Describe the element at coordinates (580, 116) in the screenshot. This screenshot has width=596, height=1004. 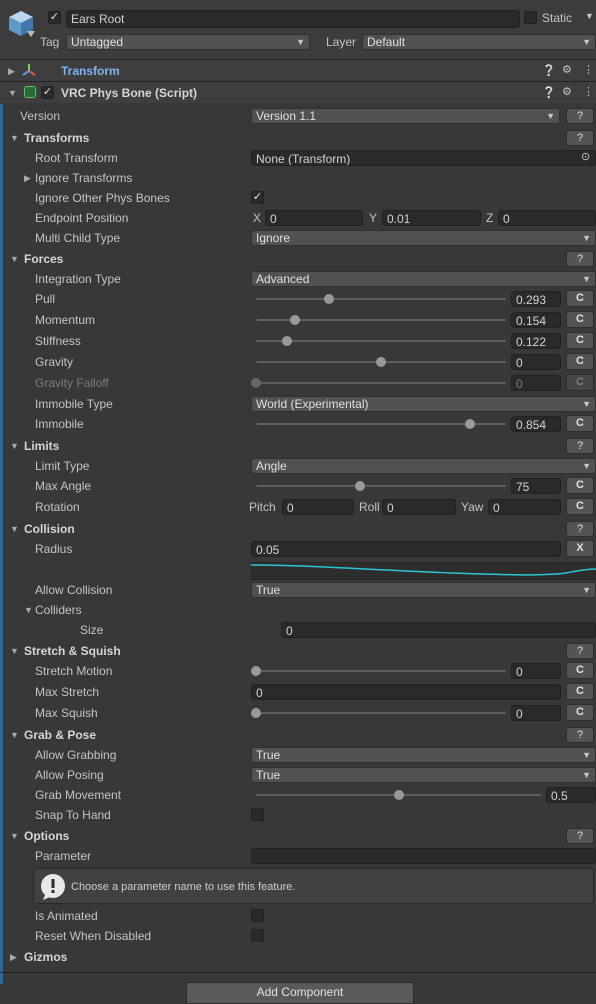
I see `version-help-button: ?` at that location.